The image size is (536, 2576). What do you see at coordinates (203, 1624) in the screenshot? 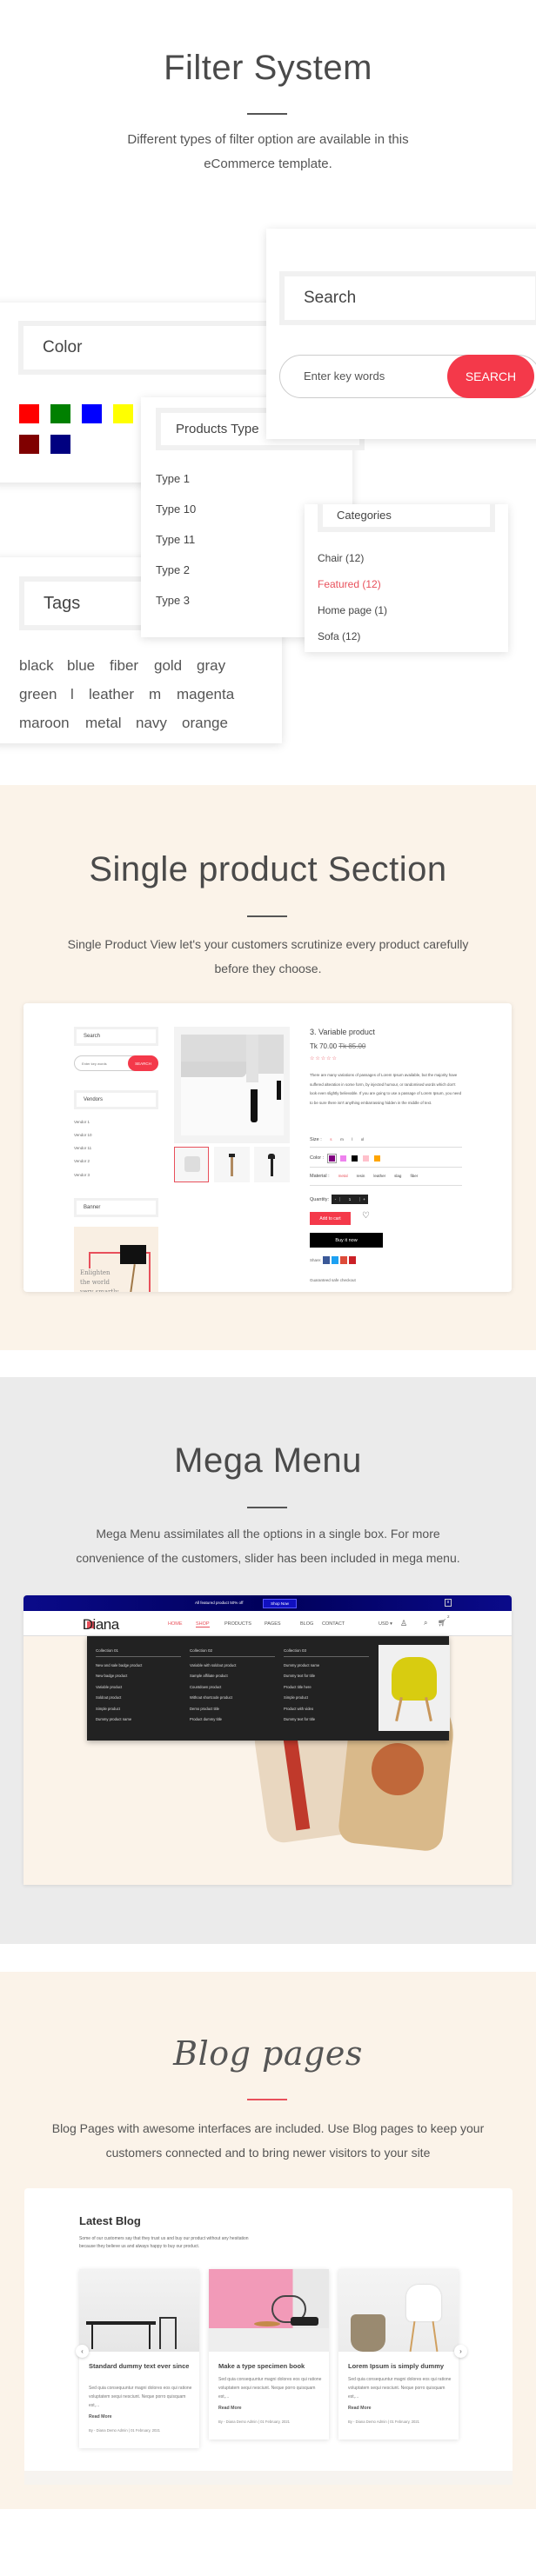
I see `nav-shop: SHOP` at bounding box center [203, 1624].